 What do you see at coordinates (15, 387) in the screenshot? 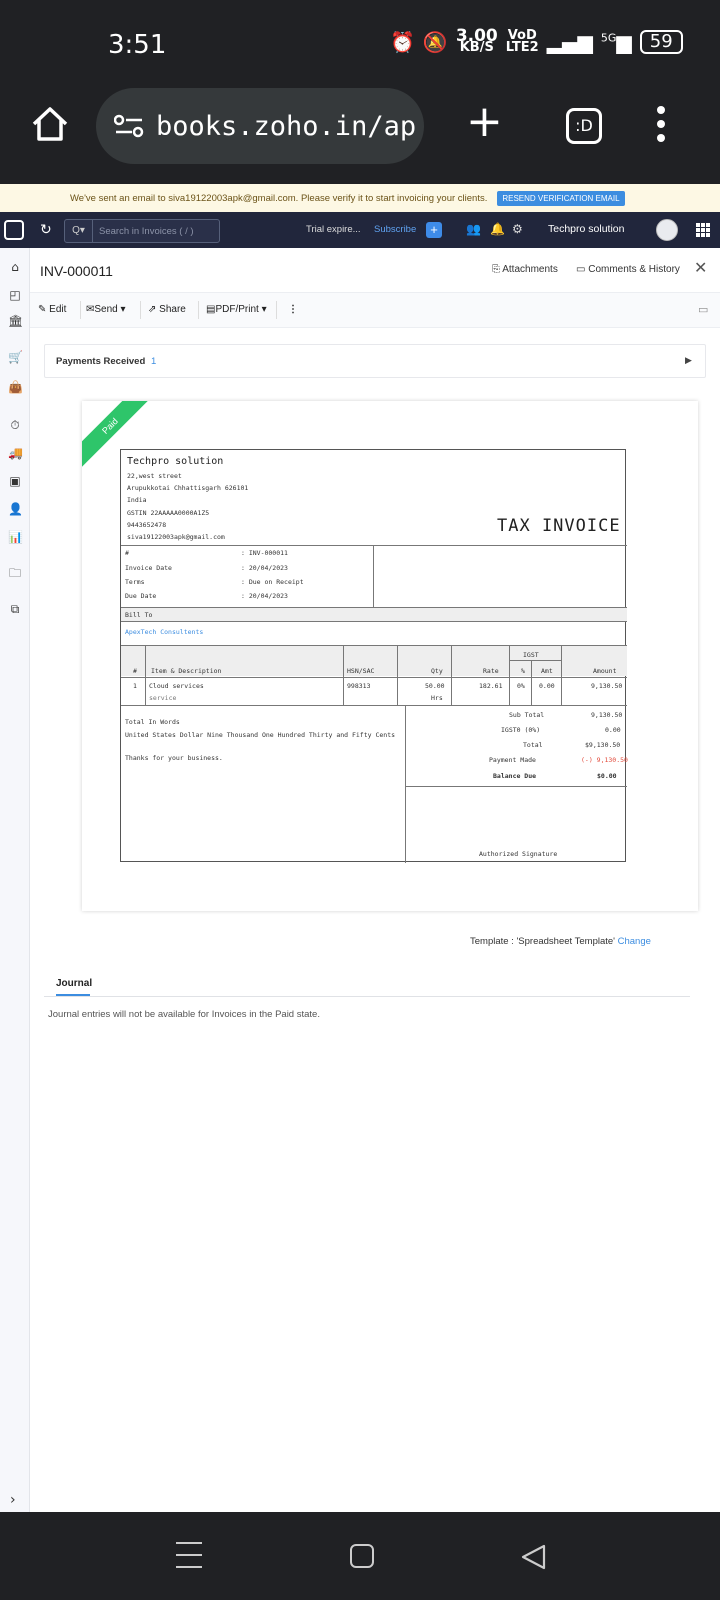
I see `purchases-nav-icon: 👜` at bounding box center [15, 387].